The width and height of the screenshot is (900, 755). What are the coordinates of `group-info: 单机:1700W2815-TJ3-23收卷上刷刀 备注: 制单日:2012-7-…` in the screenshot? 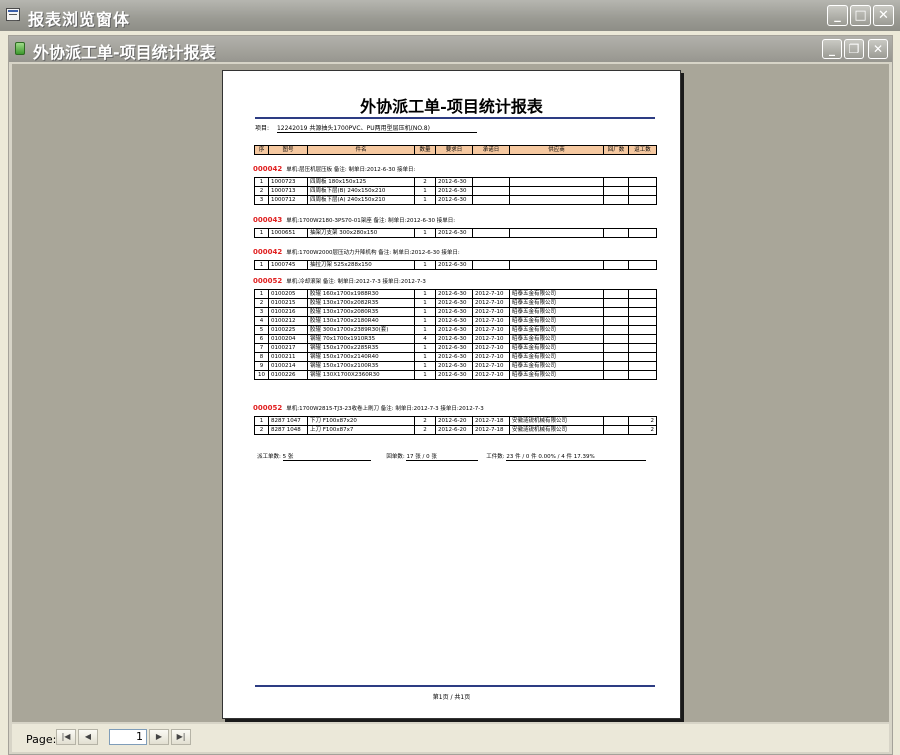 It's located at (385, 409).